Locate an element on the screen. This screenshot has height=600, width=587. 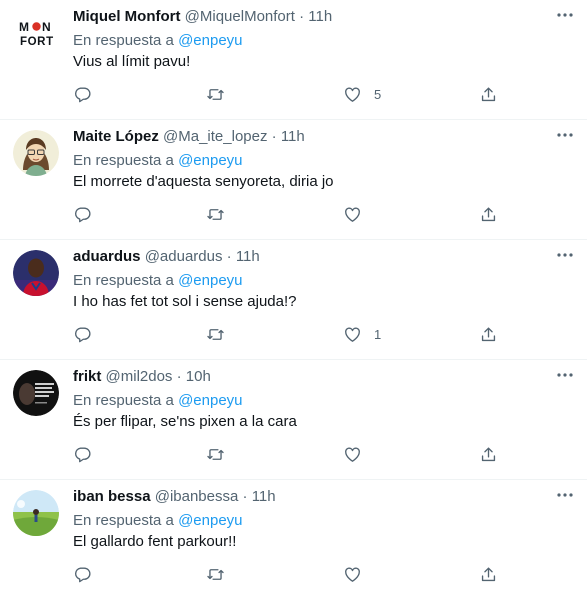
tweet-header: aduardus @aduardus · 11h is located at coordinates (166, 257).